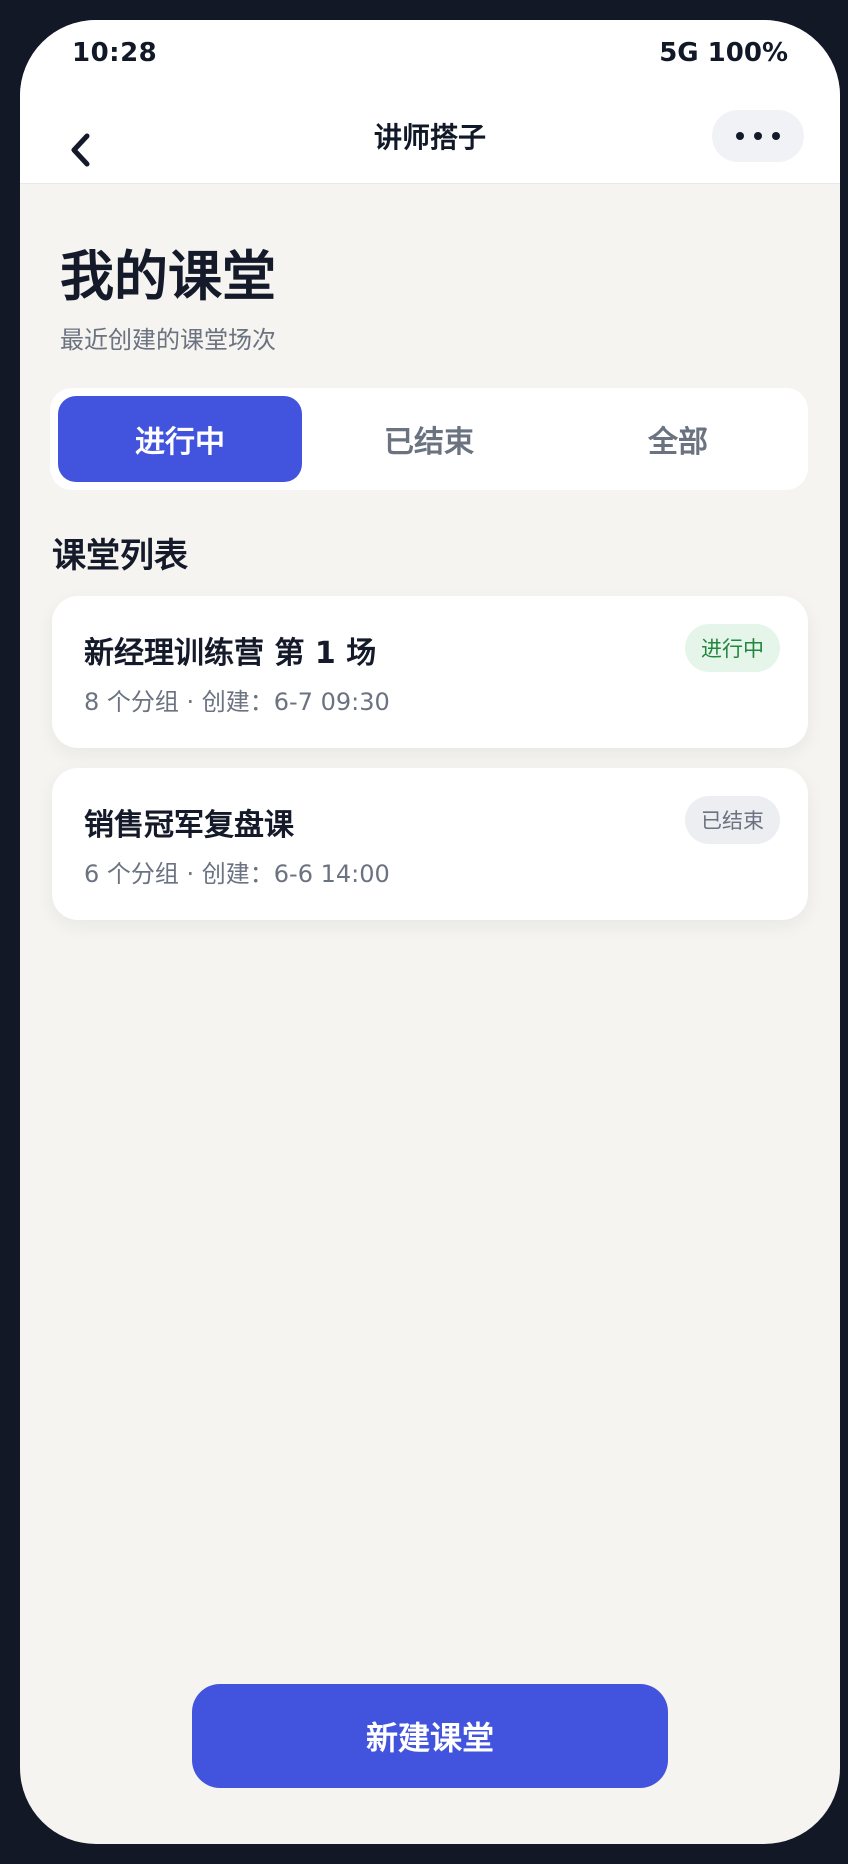 The height and width of the screenshot is (1864, 848). I want to click on more-horizontal-icon, so click(758, 136).